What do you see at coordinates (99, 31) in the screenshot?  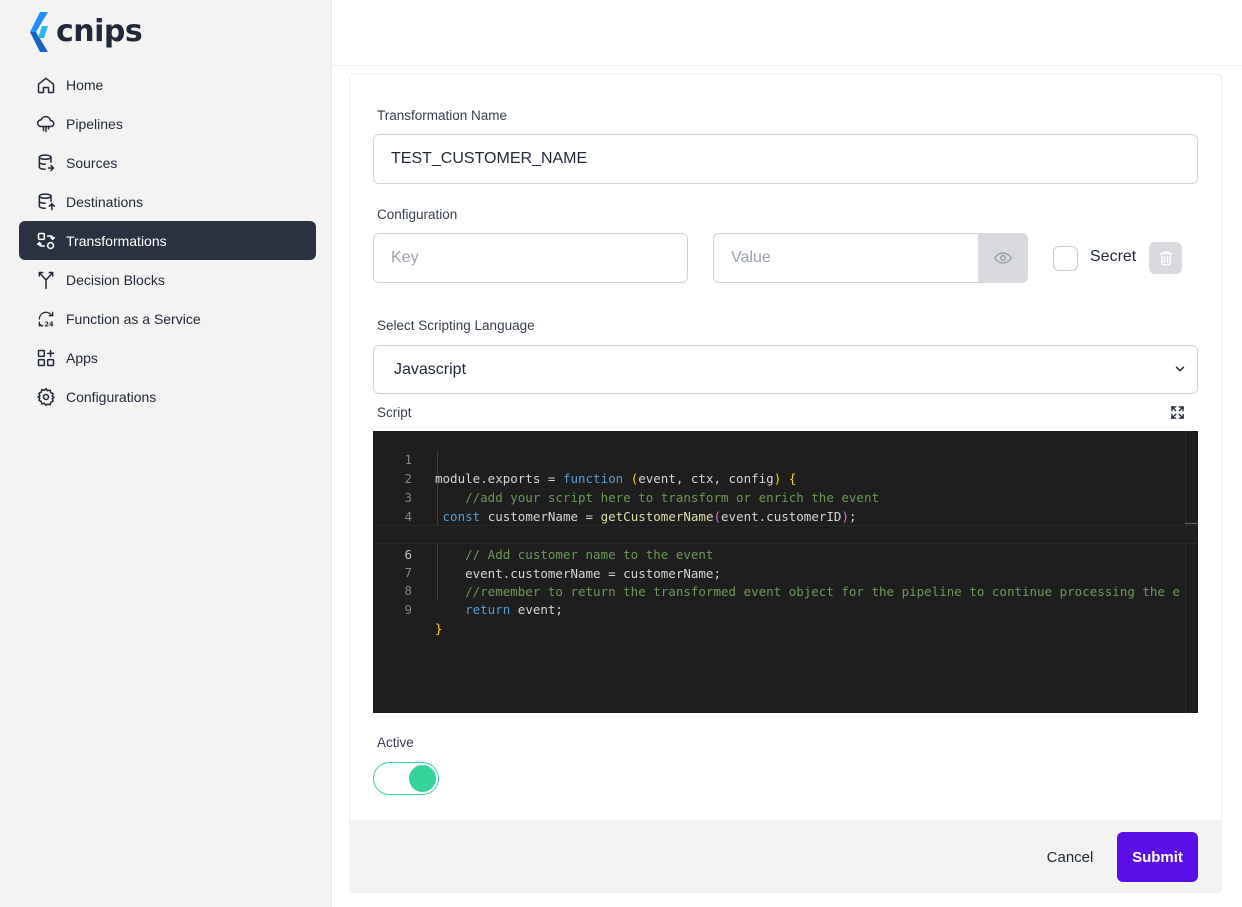 I see `logo-text: cnips` at bounding box center [99, 31].